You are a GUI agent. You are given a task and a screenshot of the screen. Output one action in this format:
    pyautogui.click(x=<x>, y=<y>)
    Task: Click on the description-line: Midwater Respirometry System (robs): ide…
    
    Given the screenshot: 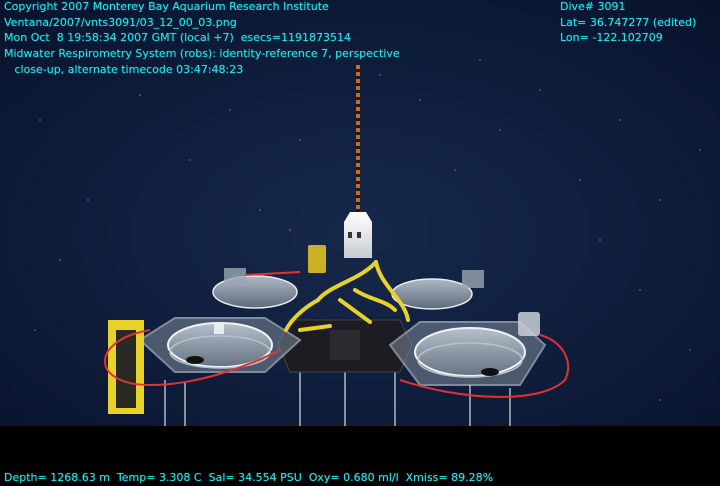 What is the action you would take?
    pyautogui.click(x=202, y=53)
    